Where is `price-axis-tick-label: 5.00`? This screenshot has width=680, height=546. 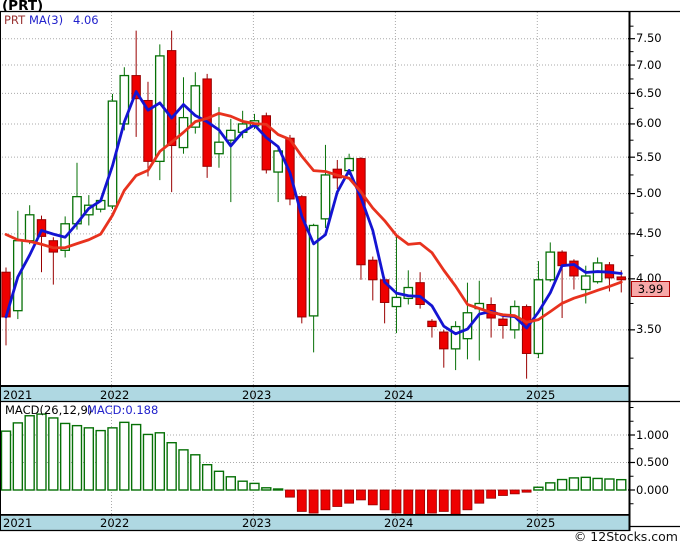
price-axis-tick-label: 5.00 is located at coordinates (649, 193).